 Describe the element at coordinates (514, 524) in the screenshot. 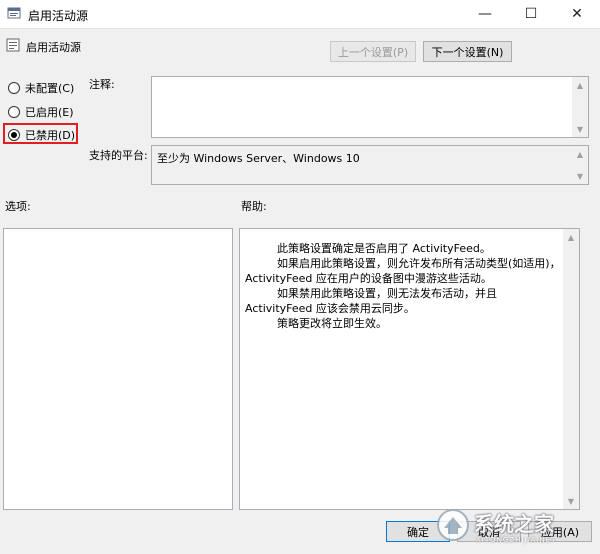

I see `watermark-brand: 系统之家` at that location.